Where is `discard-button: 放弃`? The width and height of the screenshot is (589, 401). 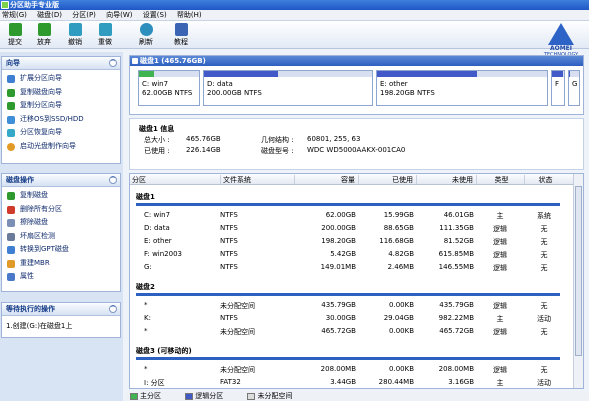 discard-button: 放弃 is located at coordinates (44, 35).